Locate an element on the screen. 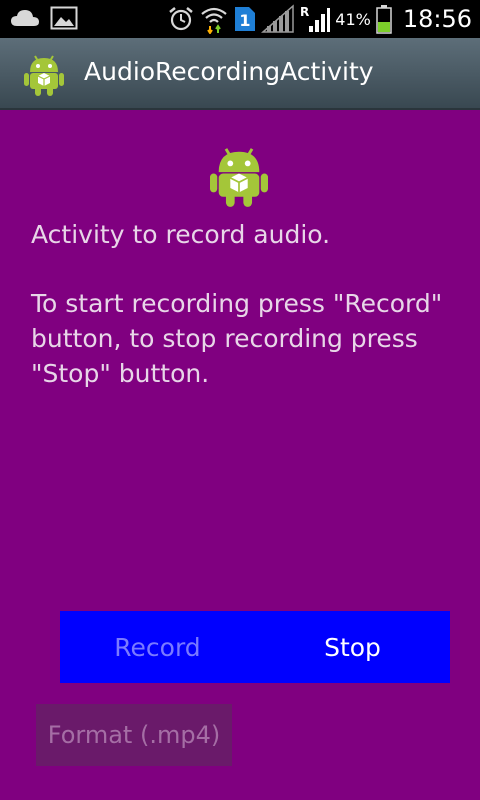 The image size is (480, 800). android-logo-icon is located at coordinates (239, 177).